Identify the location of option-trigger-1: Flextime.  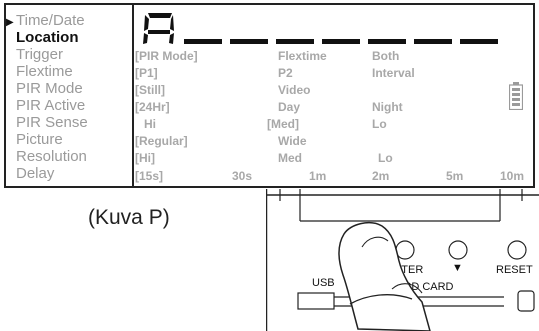
(302, 56).